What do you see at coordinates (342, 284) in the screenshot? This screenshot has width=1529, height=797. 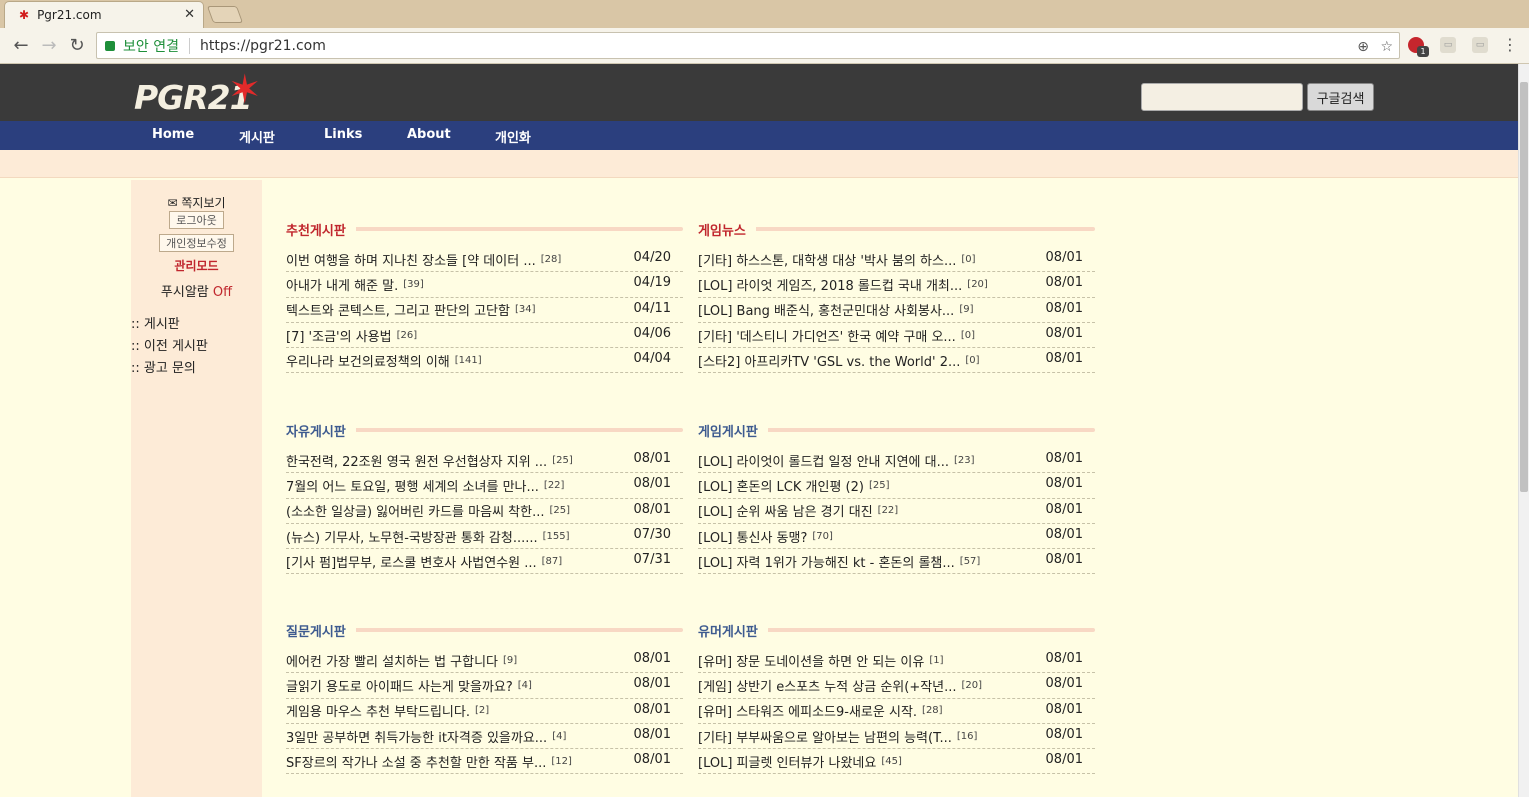 I see `post-title: 아내가 내게 해준 말.` at bounding box center [342, 284].